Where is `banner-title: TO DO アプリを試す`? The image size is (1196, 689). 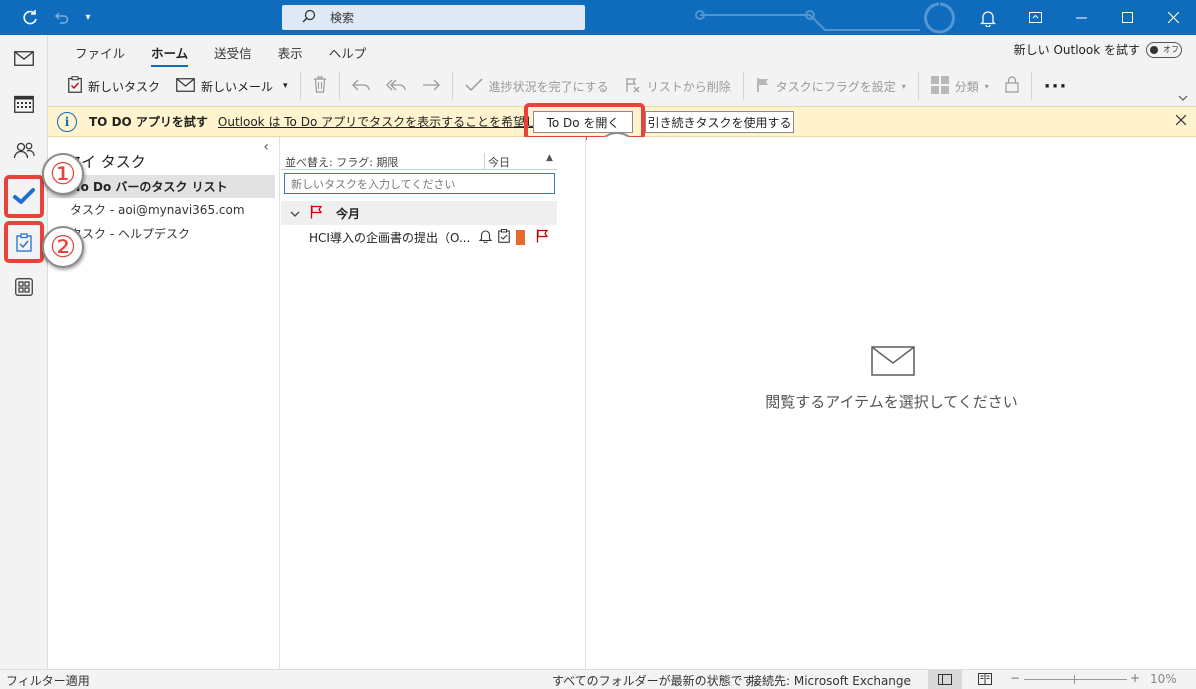
banner-title: TO DO アプリを試す is located at coordinates (148, 122).